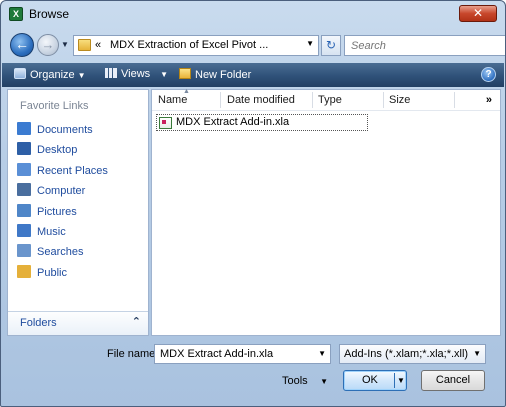  I want to click on excel-addin-file-icon, so click(165, 123).